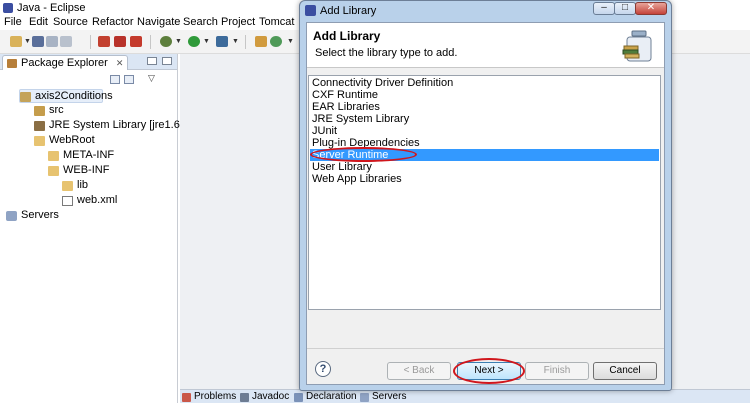 The image size is (750, 403). Describe the element at coordinates (66, 41) in the screenshot. I see `print-icon` at that location.